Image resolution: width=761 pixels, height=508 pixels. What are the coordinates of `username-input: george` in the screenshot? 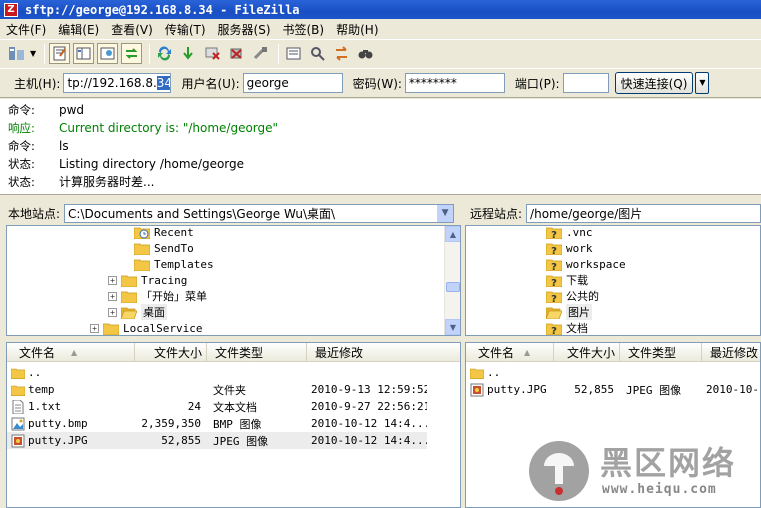 It's located at (292, 83).